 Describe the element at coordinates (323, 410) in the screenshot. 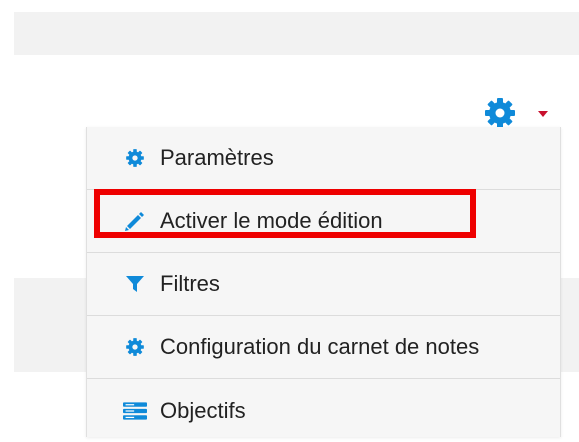

I see `menu-item-objectifs: Objectifs` at that location.